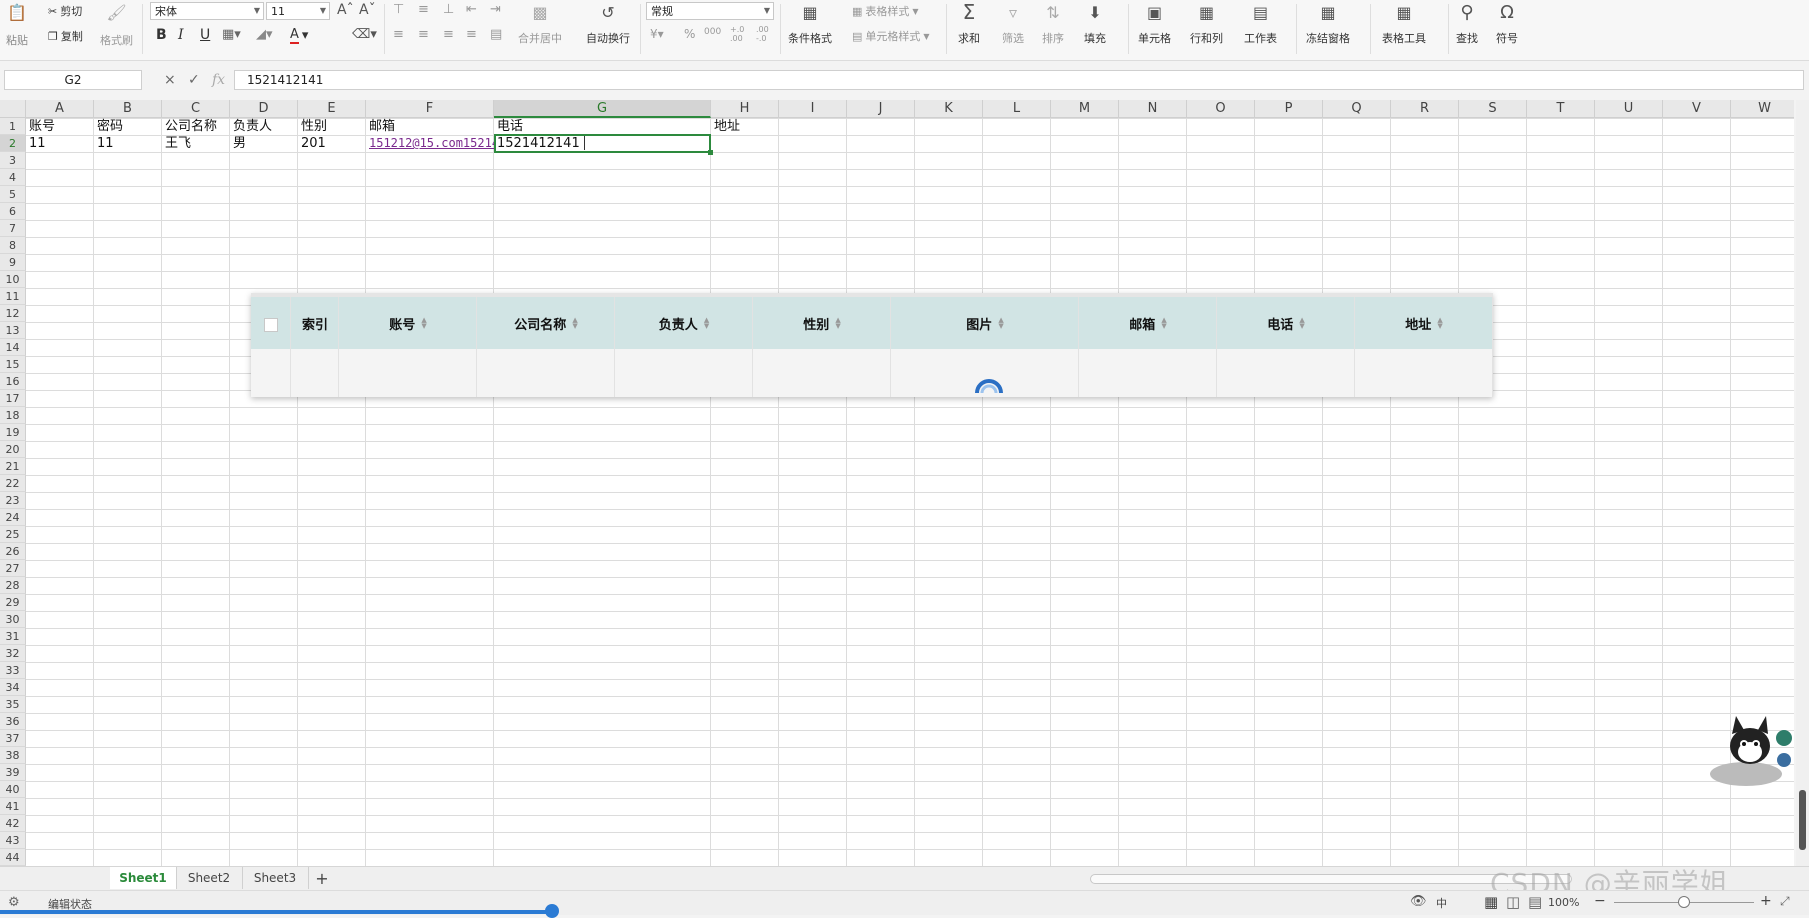 The height and width of the screenshot is (918, 1809). What do you see at coordinates (13, 313) in the screenshot?
I see `row-header-12: 12` at bounding box center [13, 313].